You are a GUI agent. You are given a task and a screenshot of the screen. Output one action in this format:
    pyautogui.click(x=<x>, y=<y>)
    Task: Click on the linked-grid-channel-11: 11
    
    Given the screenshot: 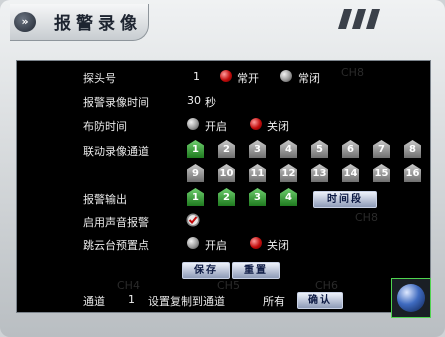 What is the action you would take?
    pyautogui.click(x=257, y=173)
    